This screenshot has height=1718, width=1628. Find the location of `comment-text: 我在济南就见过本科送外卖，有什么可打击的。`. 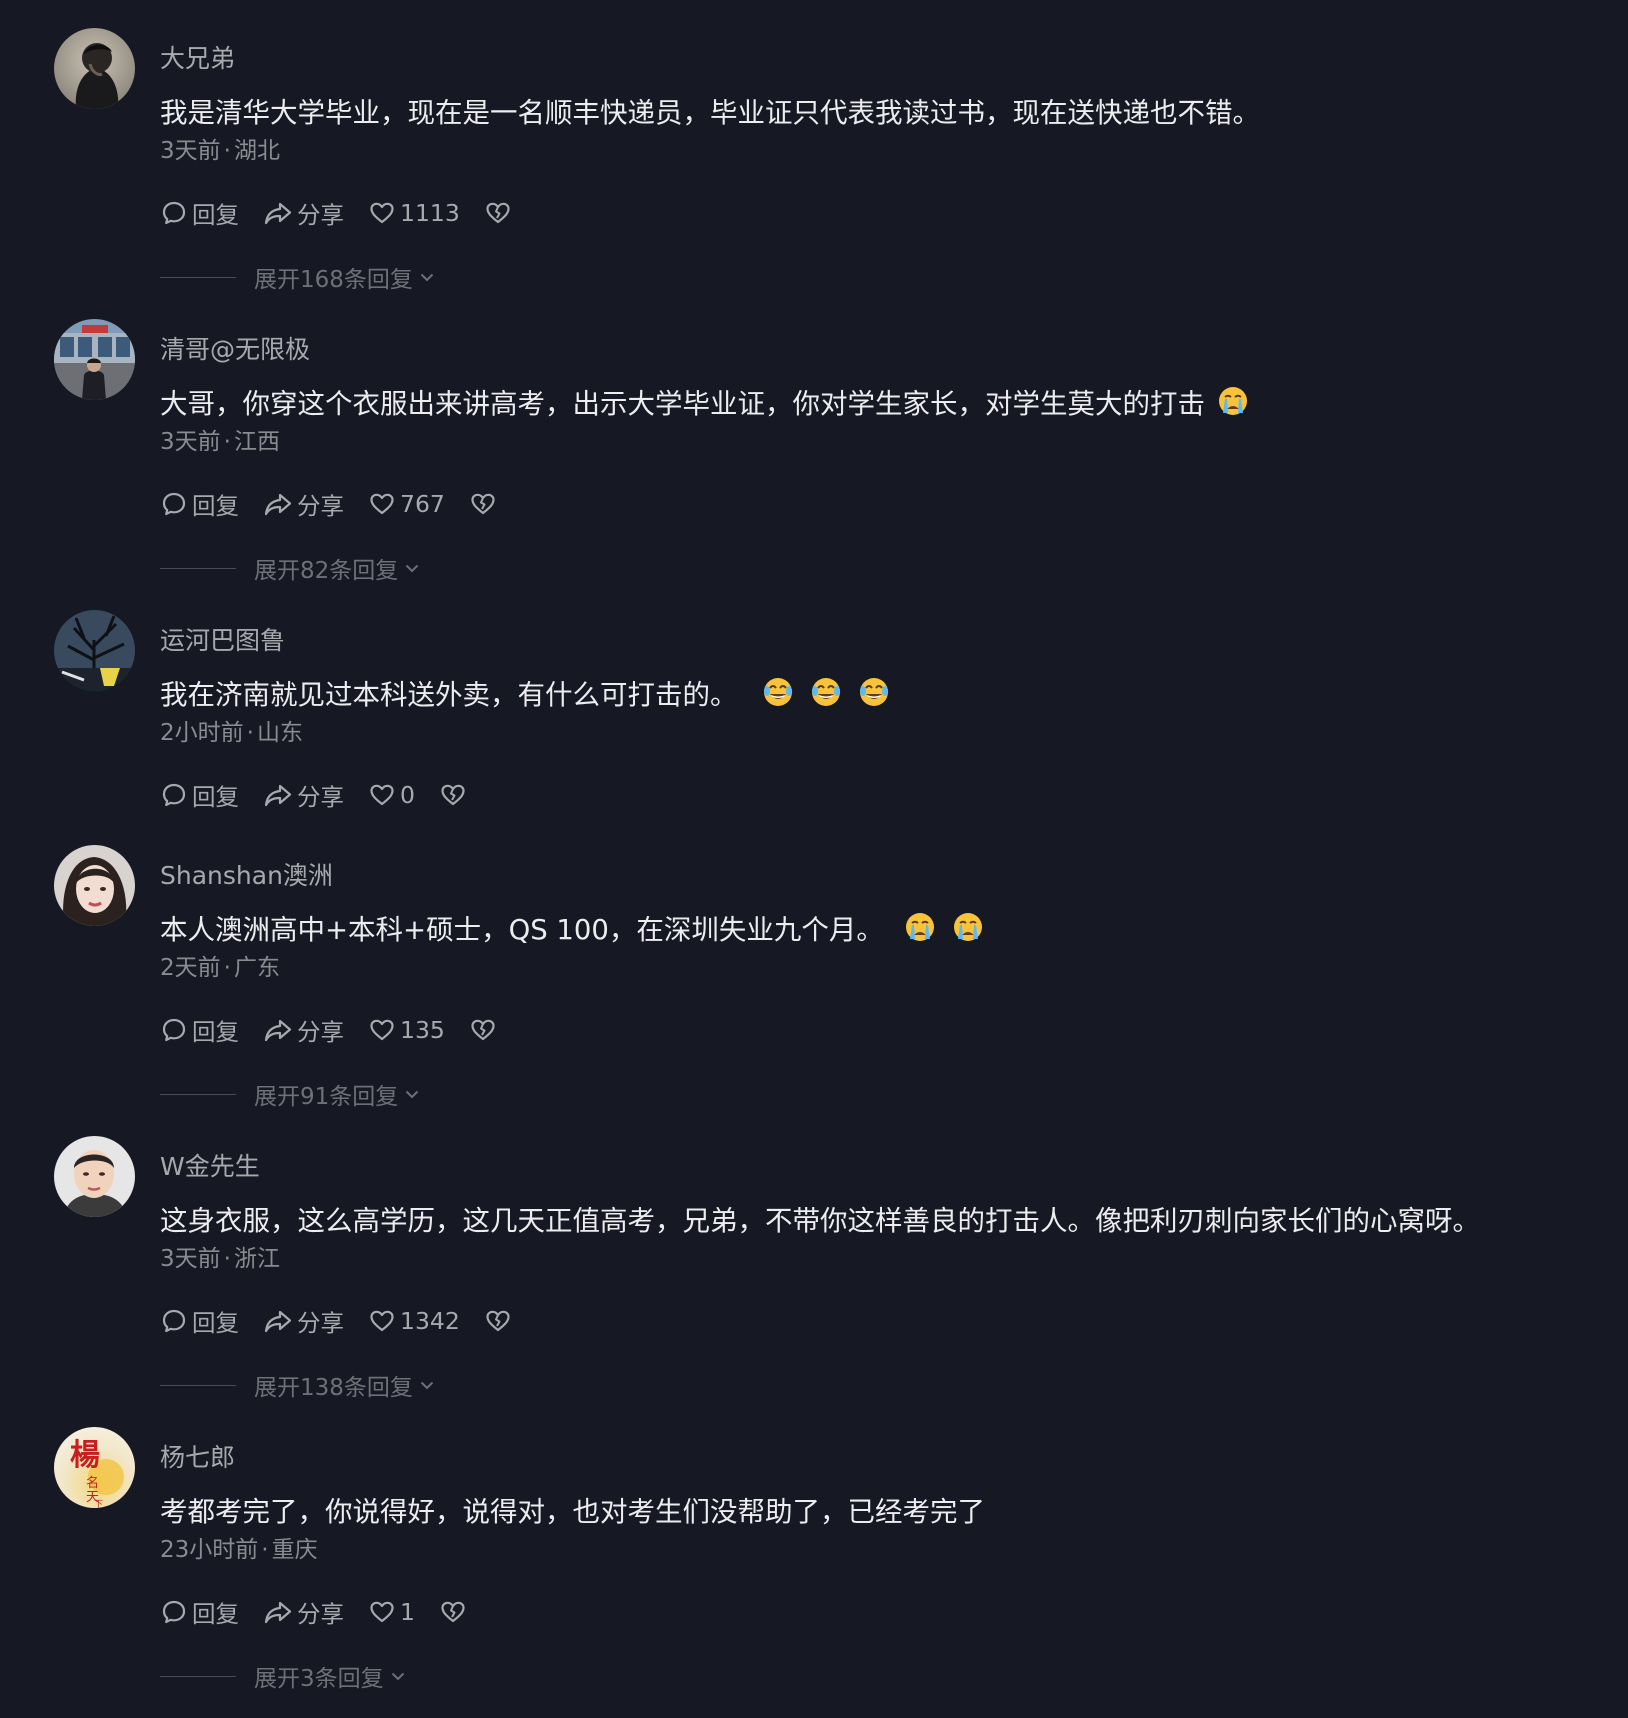

comment-text: 我在济南就见过本科送外卖，有什么可打击的。 is located at coordinates (525, 697).